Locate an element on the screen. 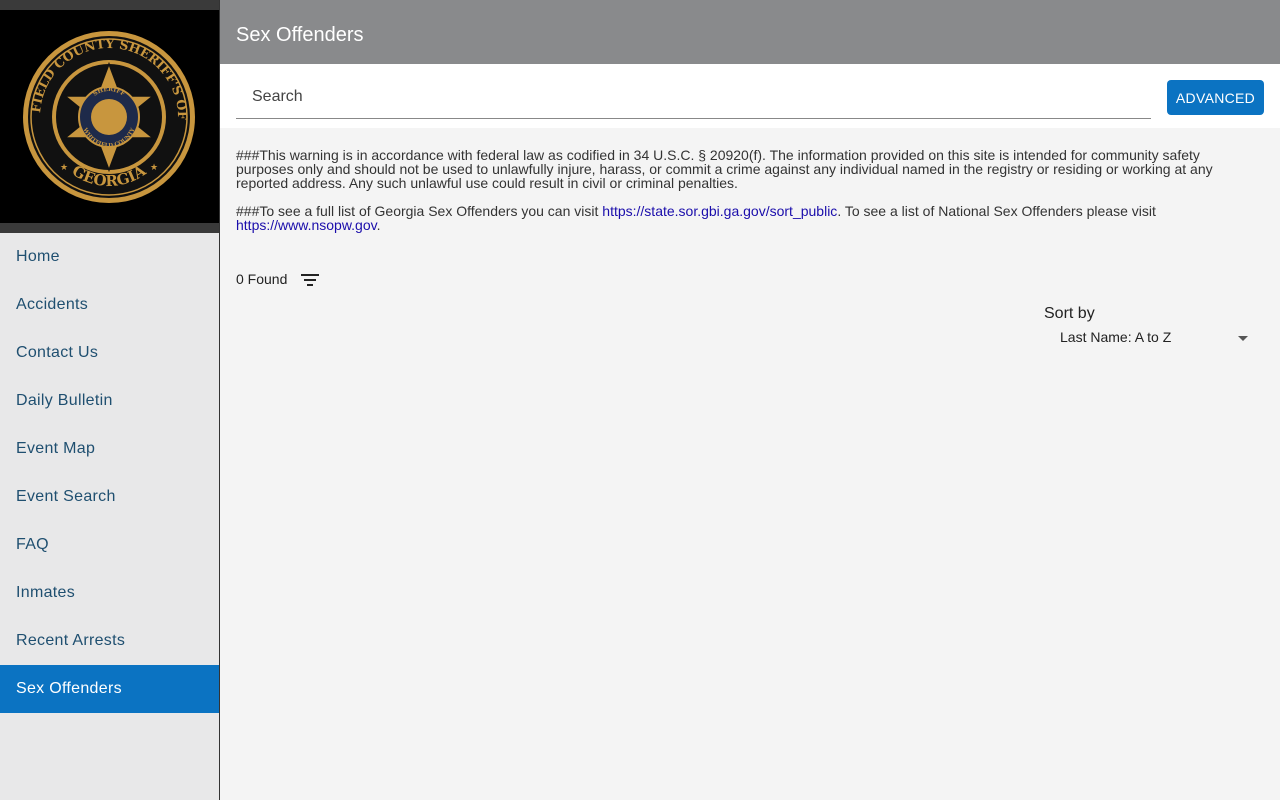 The height and width of the screenshot is (800, 1280). search-bar: ADVANCED is located at coordinates (750, 96).